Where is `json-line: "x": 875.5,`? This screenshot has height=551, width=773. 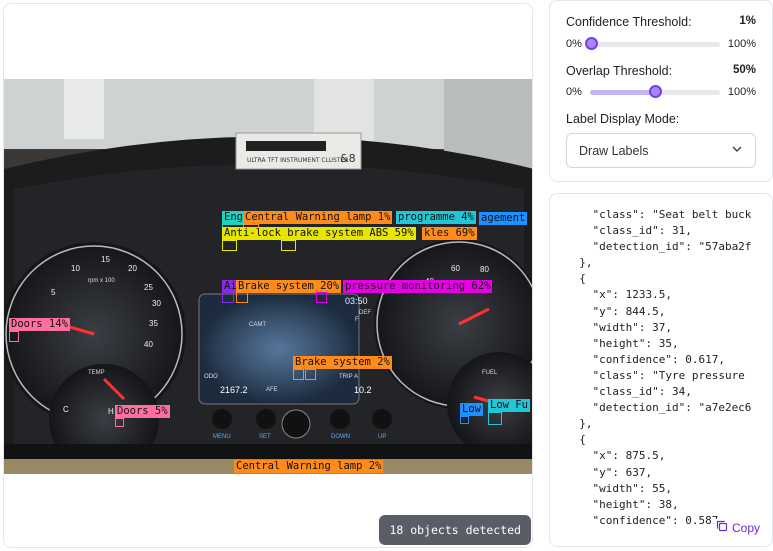 json-line: "x": 875.5, is located at coordinates (629, 456).